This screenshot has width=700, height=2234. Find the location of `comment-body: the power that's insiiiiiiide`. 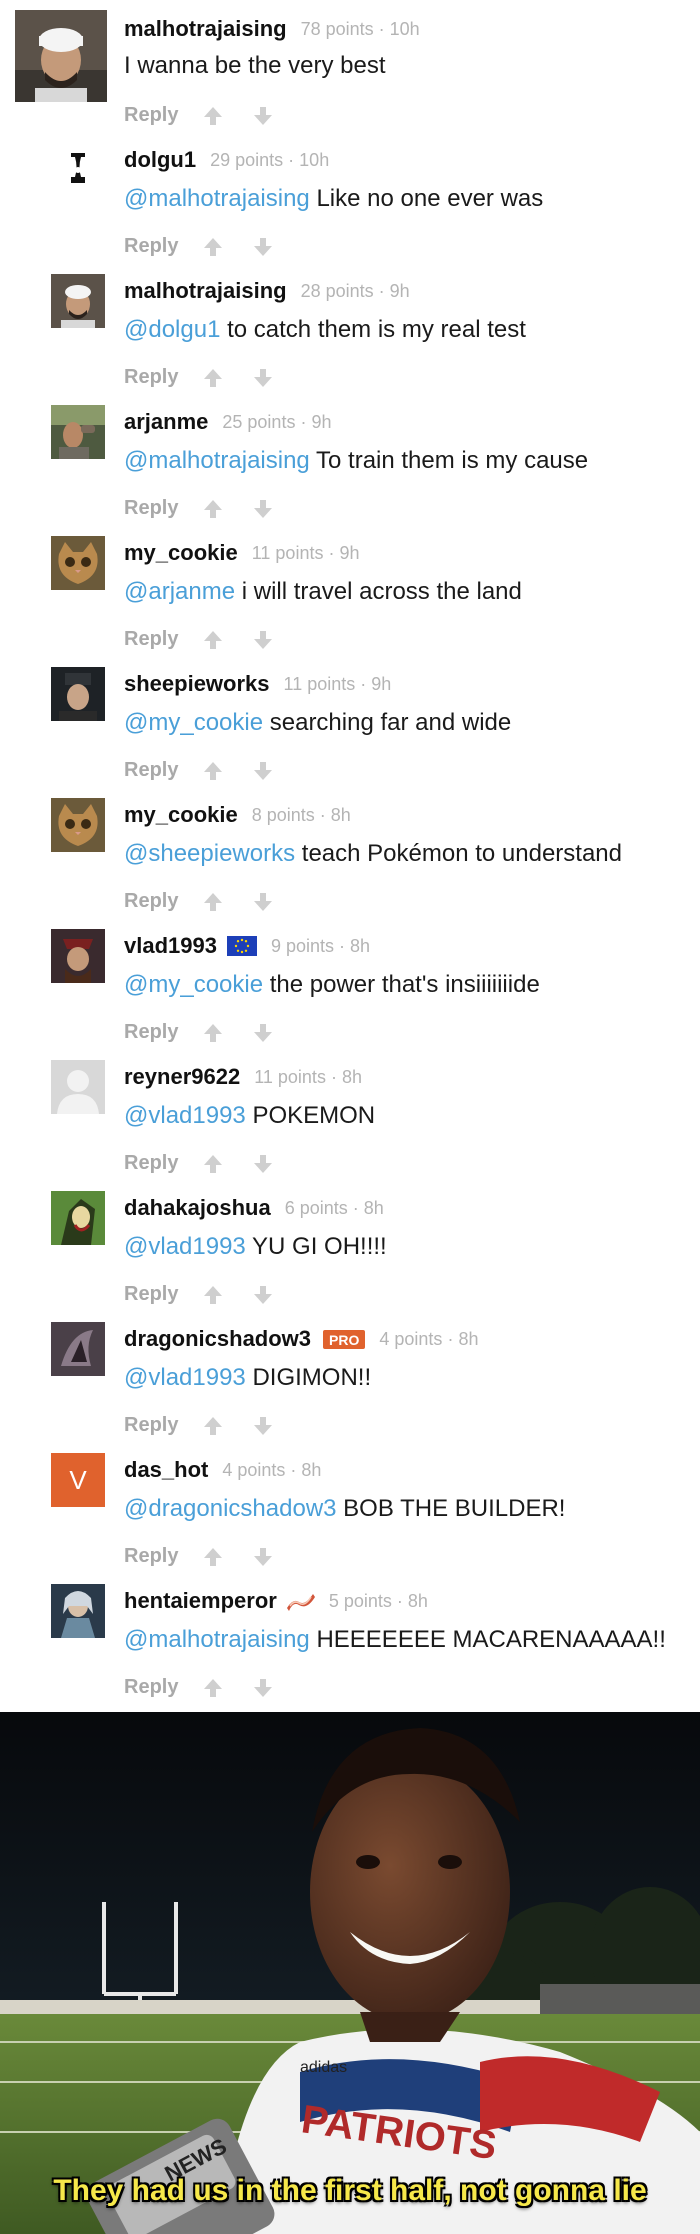

comment-body: the power that's insiiiiiiide is located at coordinates (401, 984).